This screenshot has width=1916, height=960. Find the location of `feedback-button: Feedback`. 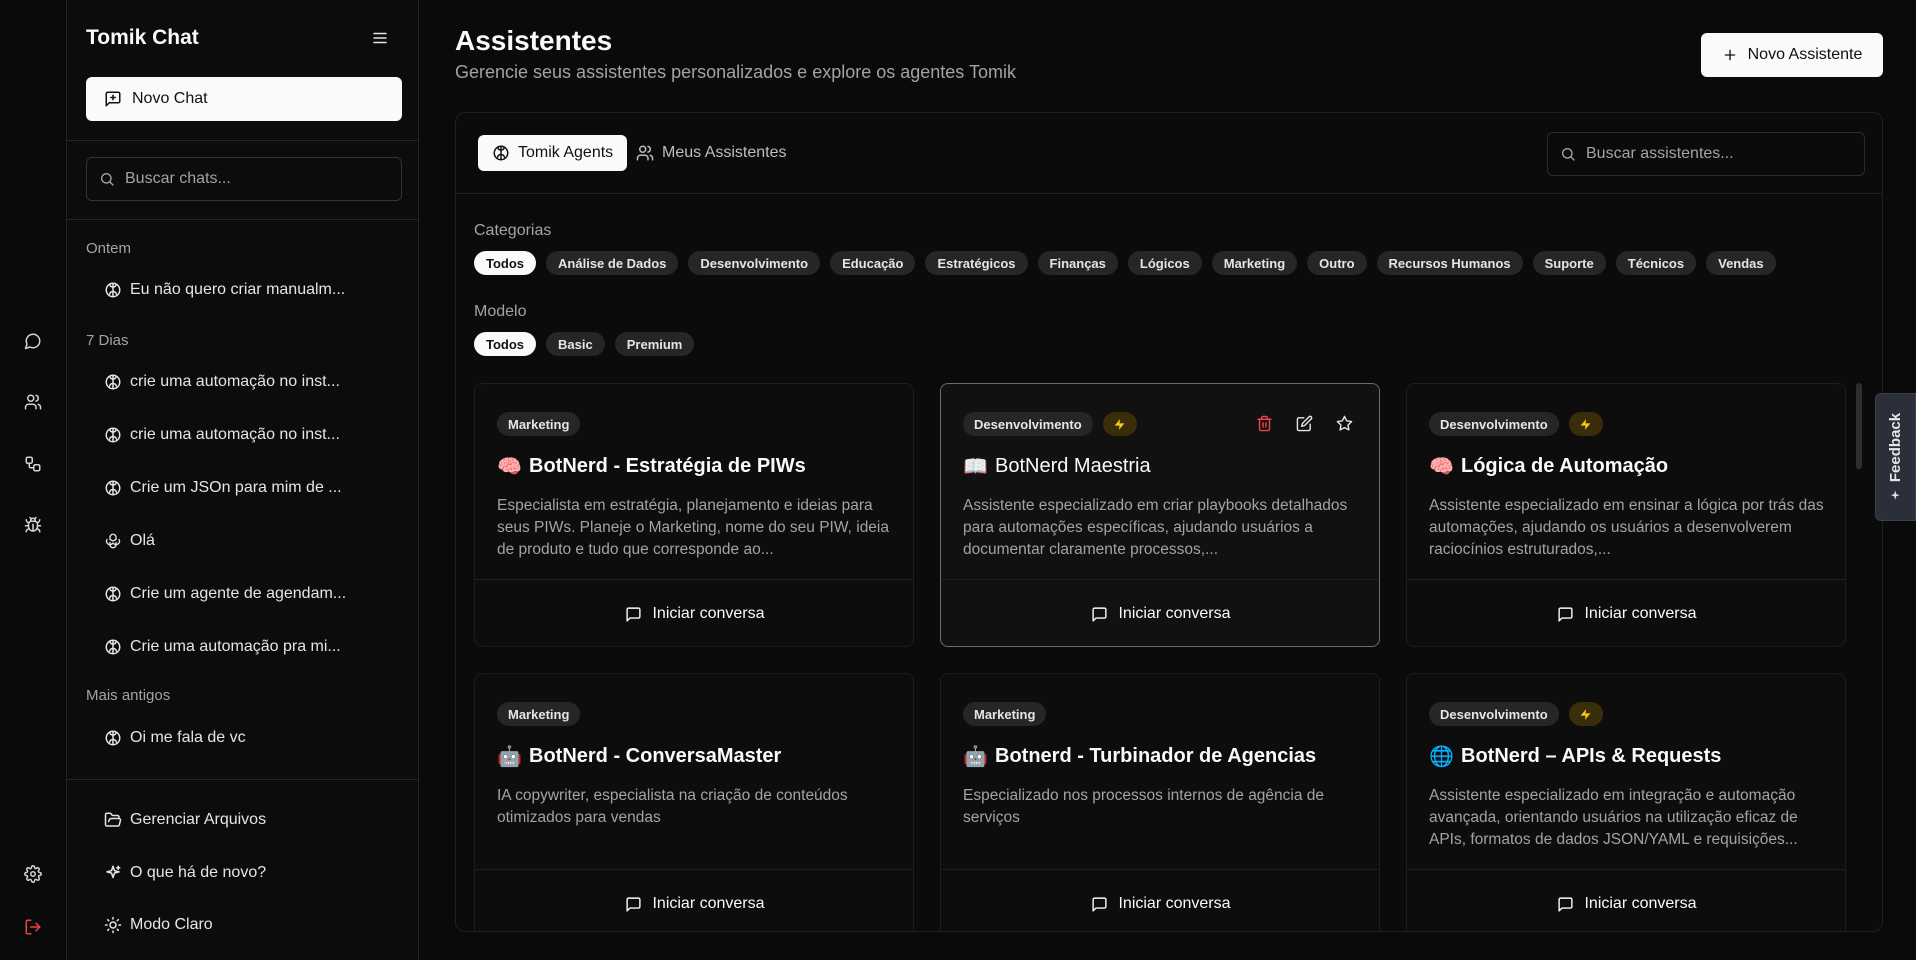

feedback-button: Feedback is located at coordinates (1895, 457).